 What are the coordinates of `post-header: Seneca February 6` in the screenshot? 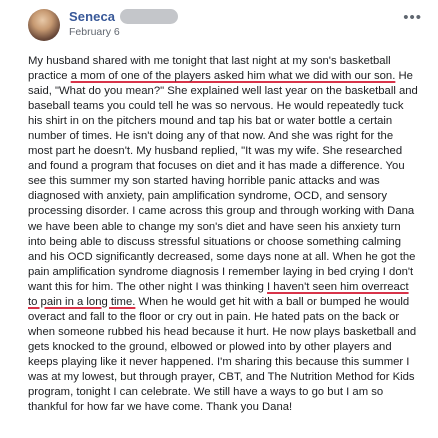 It's located at (228, 28).